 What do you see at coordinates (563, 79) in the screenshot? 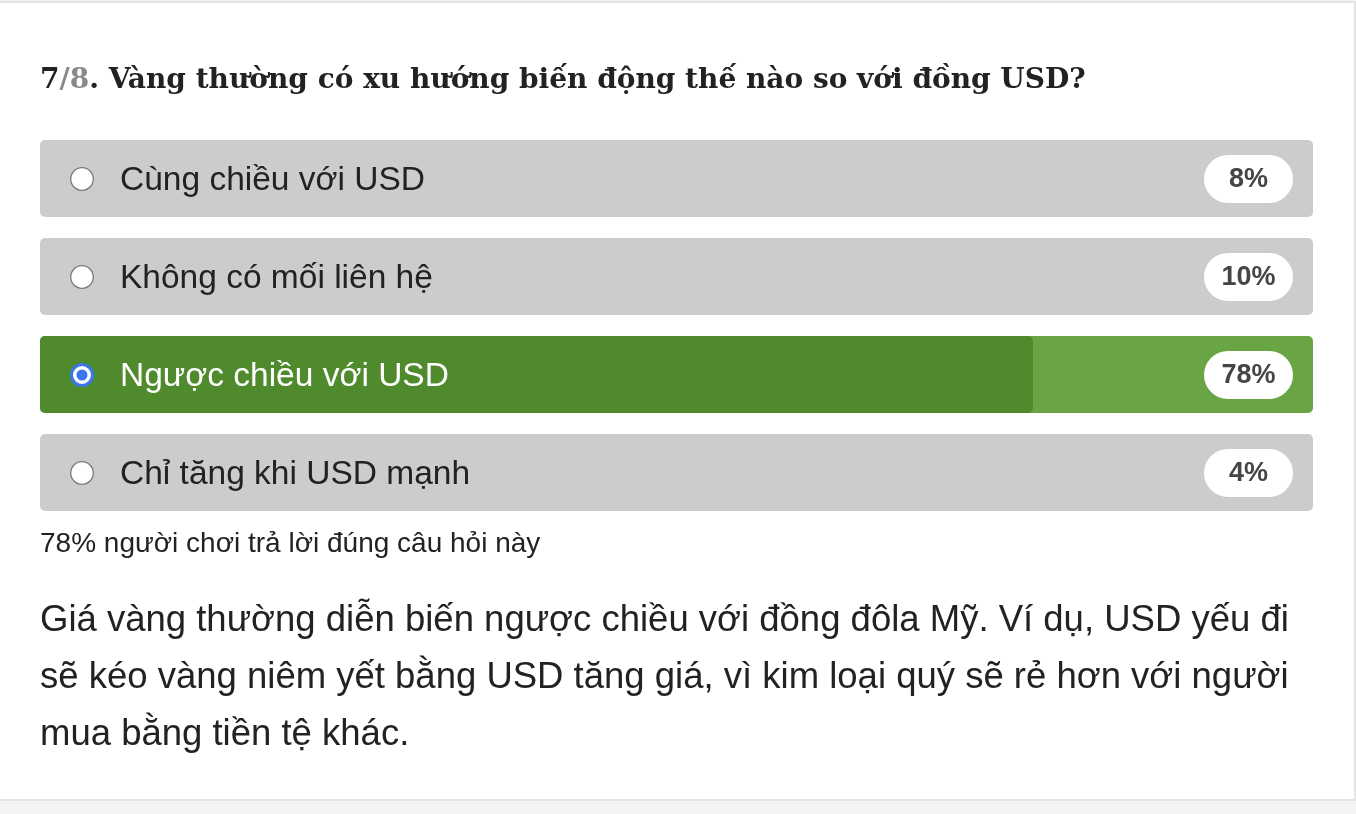
I see `question-title: 7/8. Vàng thường có xu hướng biến động thế nào so với đồng USD?` at bounding box center [563, 79].